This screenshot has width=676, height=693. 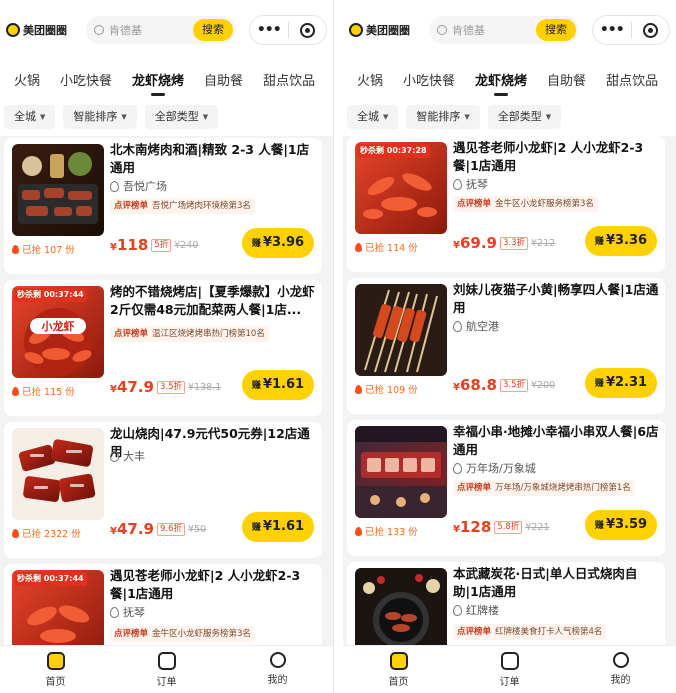 I want to click on discount-badge: 3.5折, so click(x=514, y=385).